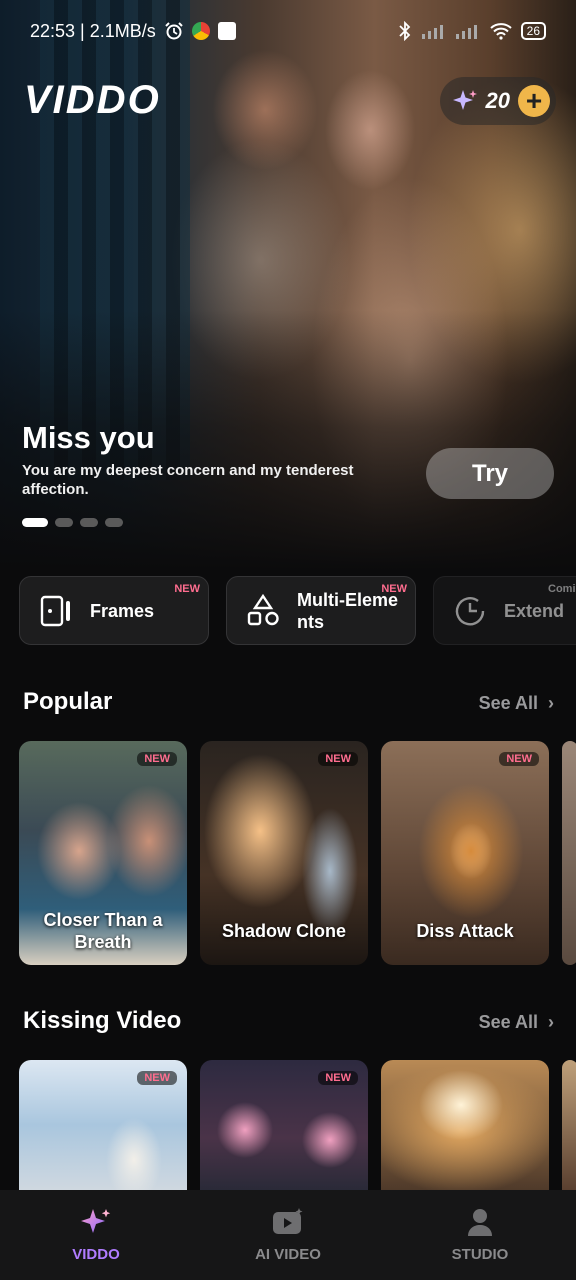 This screenshot has height=1280, width=576. What do you see at coordinates (465, 1125) in the screenshot?
I see `template-card` at bounding box center [465, 1125].